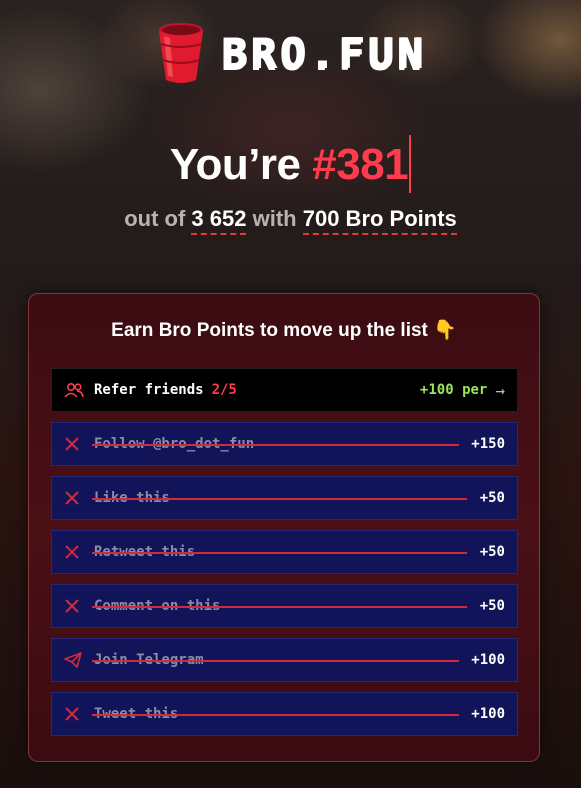 Image resolution: width=581 pixels, height=788 pixels. I want to click on task-retweet: Retweet this +50, so click(284, 552).